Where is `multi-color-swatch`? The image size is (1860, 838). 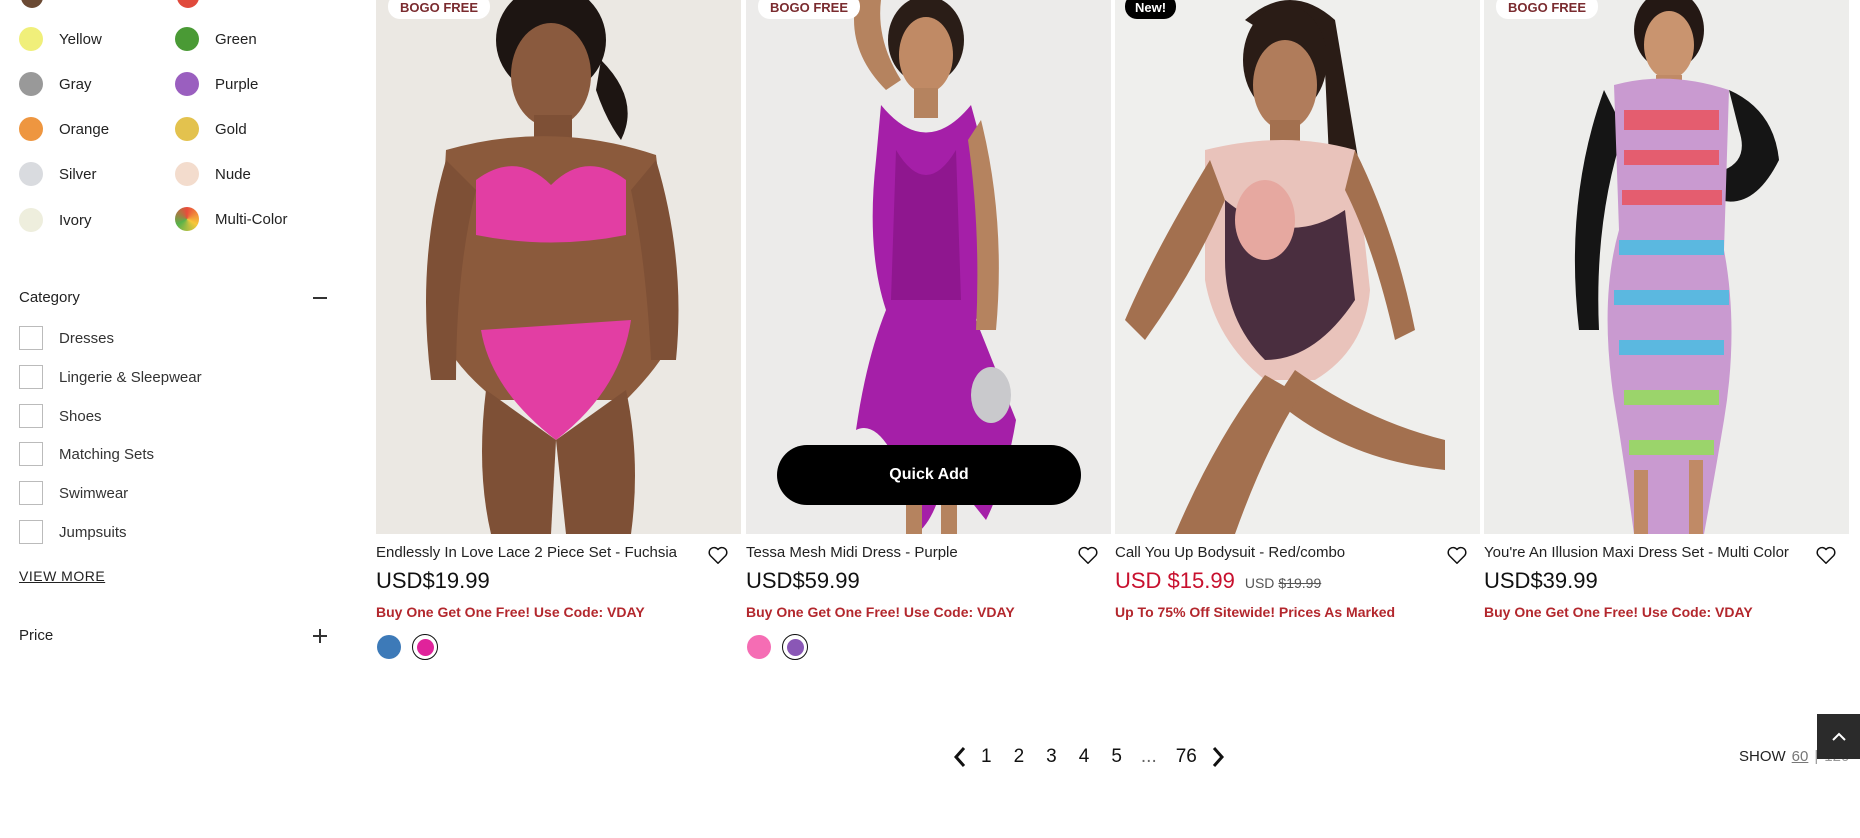 multi-color-swatch is located at coordinates (187, 219).